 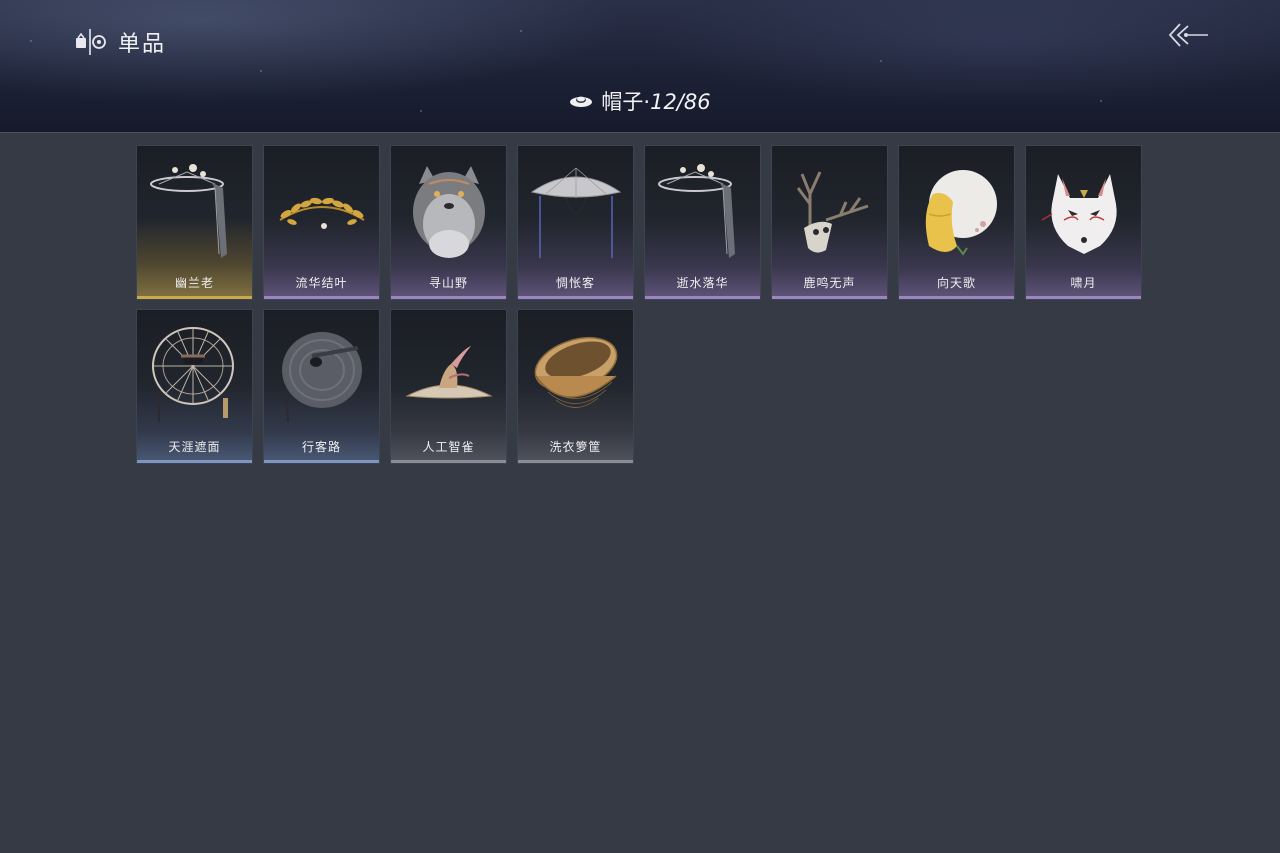 I want to click on item-card: 幽兰老, so click(x=194, y=222).